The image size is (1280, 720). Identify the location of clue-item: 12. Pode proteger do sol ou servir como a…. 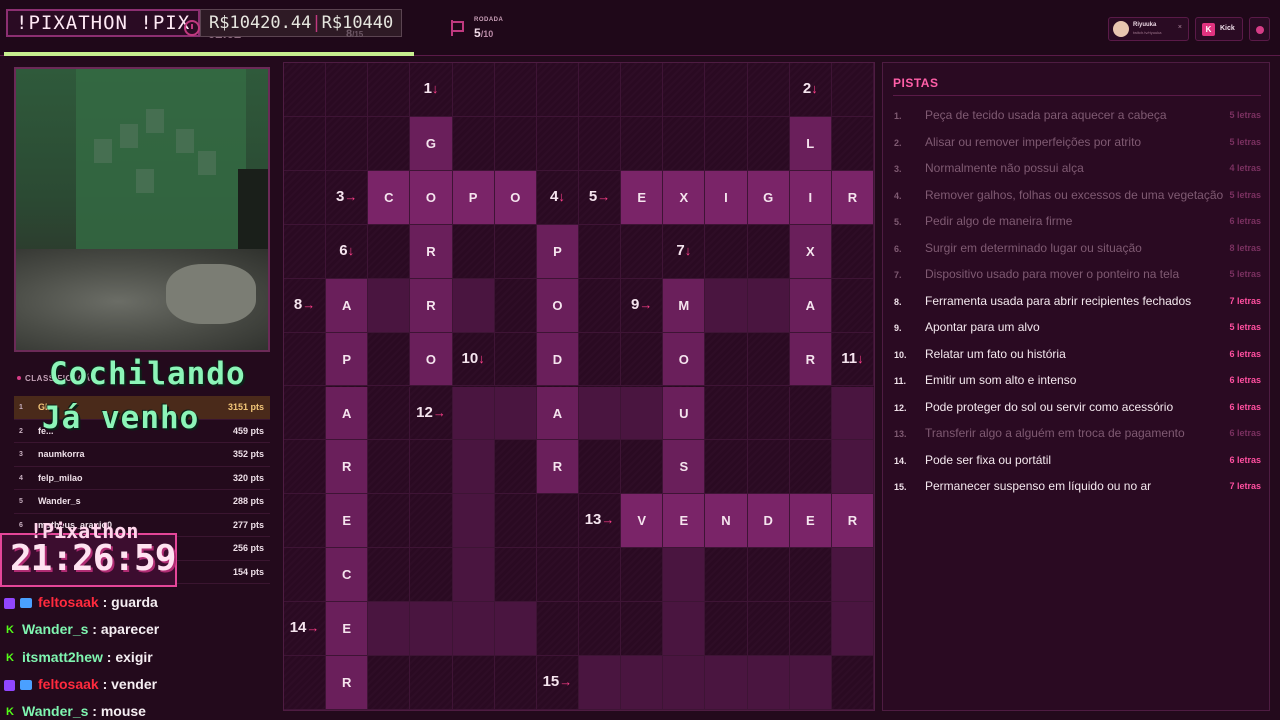
(1078, 408).